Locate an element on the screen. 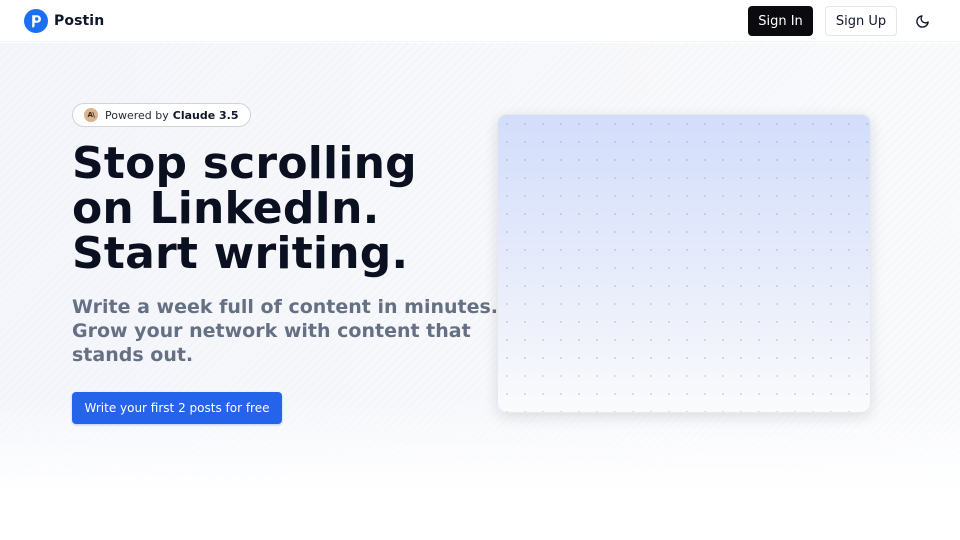 Image resolution: width=960 pixels, height=540 pixels. moon-icon is located at coordinates (922, 21).